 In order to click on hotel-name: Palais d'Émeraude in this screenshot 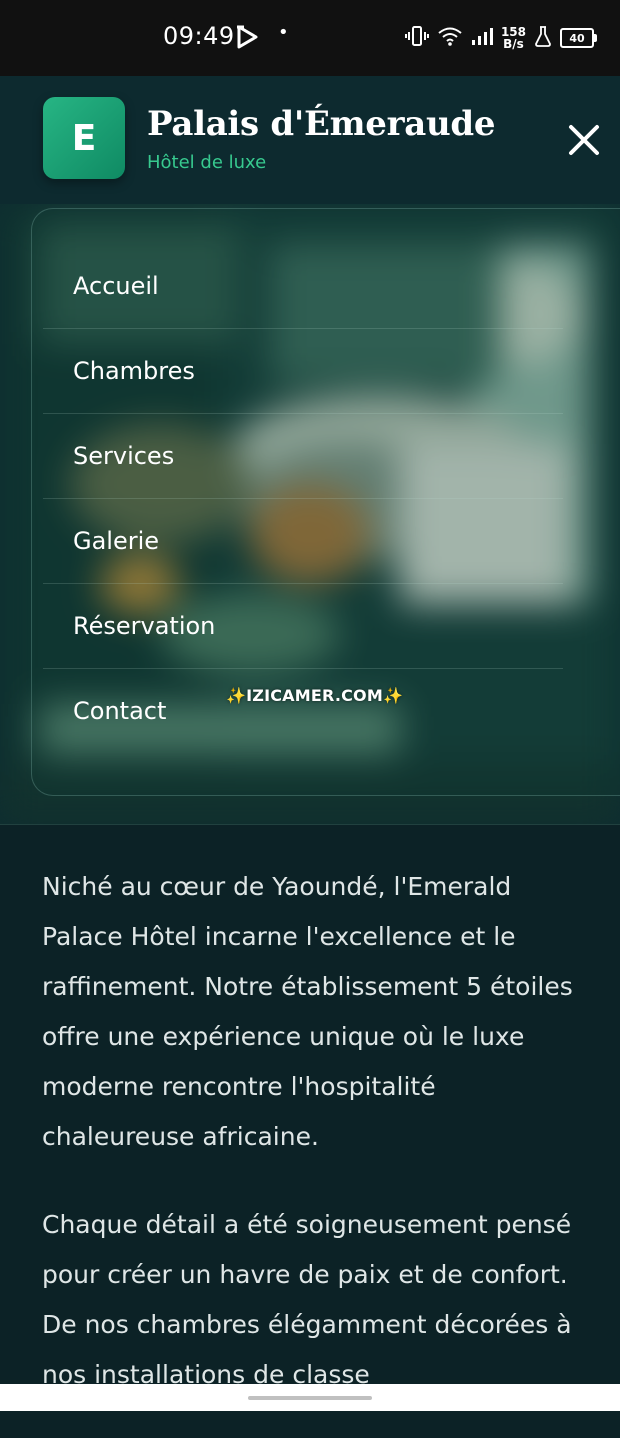, I will do `click(321, 124)`.